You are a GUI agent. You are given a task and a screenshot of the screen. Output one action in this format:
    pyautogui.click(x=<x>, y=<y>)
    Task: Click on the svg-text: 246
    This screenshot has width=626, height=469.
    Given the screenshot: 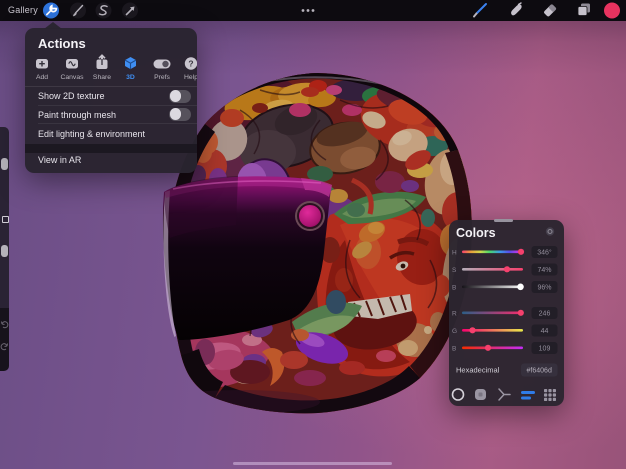 What is the action you would take?
    pyautogui.click(x=545, y=314)
    